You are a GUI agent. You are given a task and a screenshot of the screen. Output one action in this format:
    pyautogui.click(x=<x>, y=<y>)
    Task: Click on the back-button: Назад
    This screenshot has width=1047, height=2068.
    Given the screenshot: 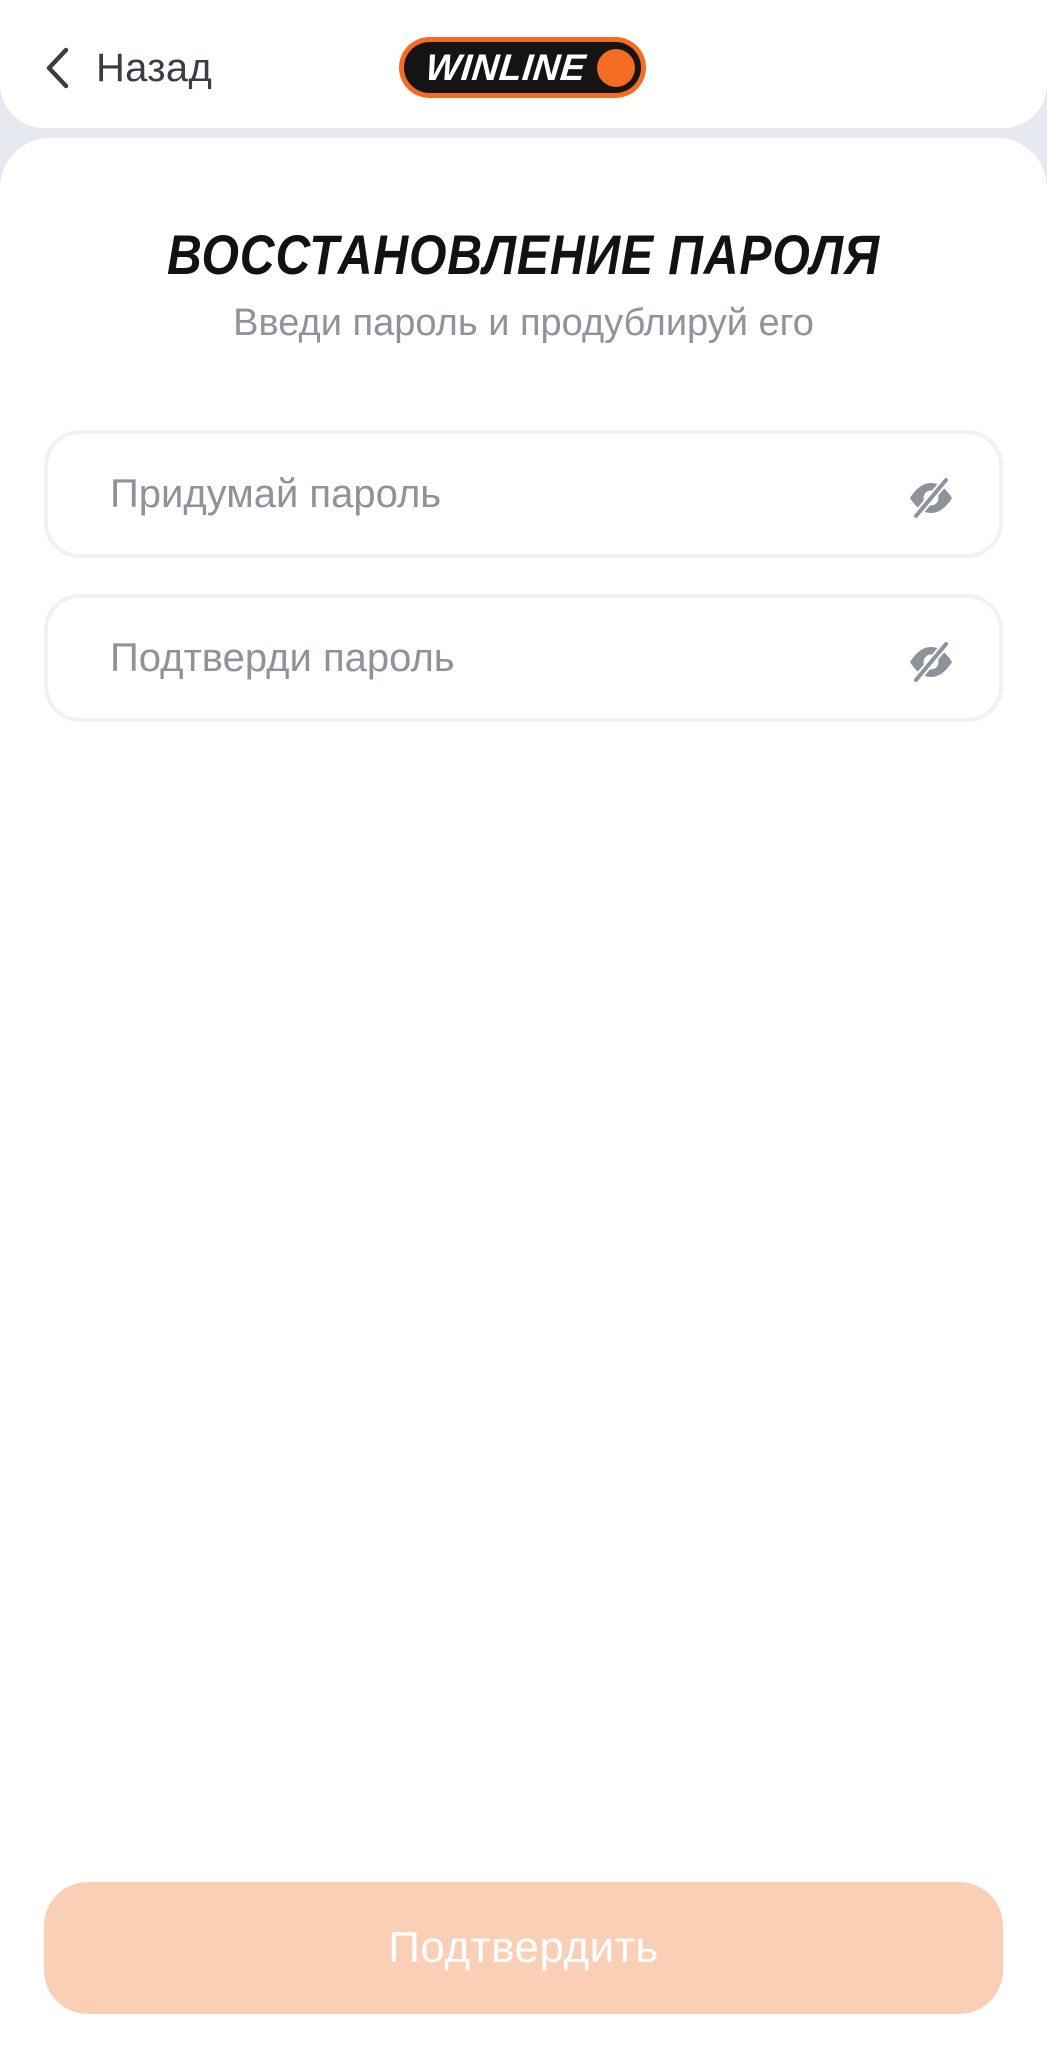 What is the action you would take?
    pyautogui.click(x=128, y=68)
    